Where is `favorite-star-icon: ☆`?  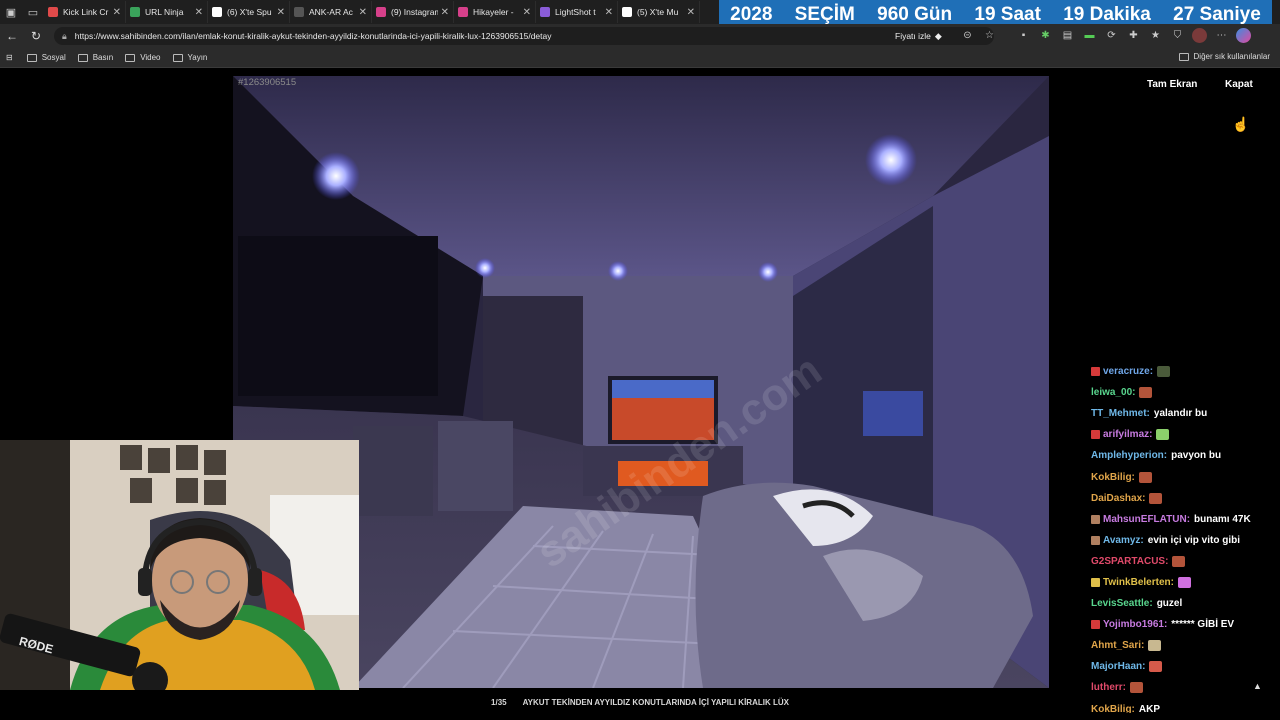 favorite-star-icon: ☆ is located at coordinates (989, 35).